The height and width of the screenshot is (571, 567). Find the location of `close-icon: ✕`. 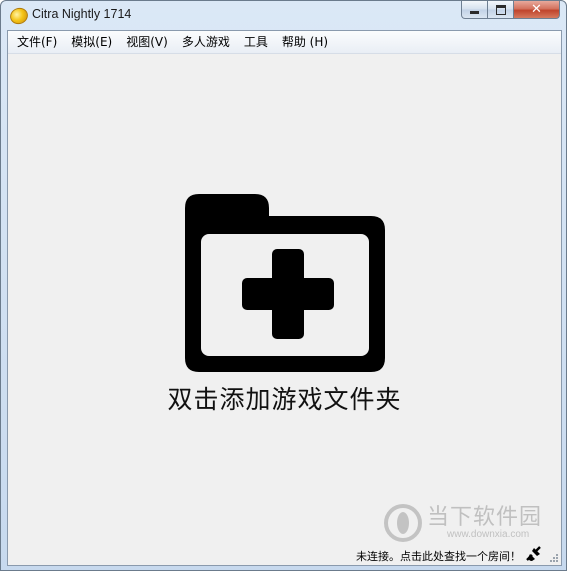

close-icon: ✕ is located at coordinates (536, 9).